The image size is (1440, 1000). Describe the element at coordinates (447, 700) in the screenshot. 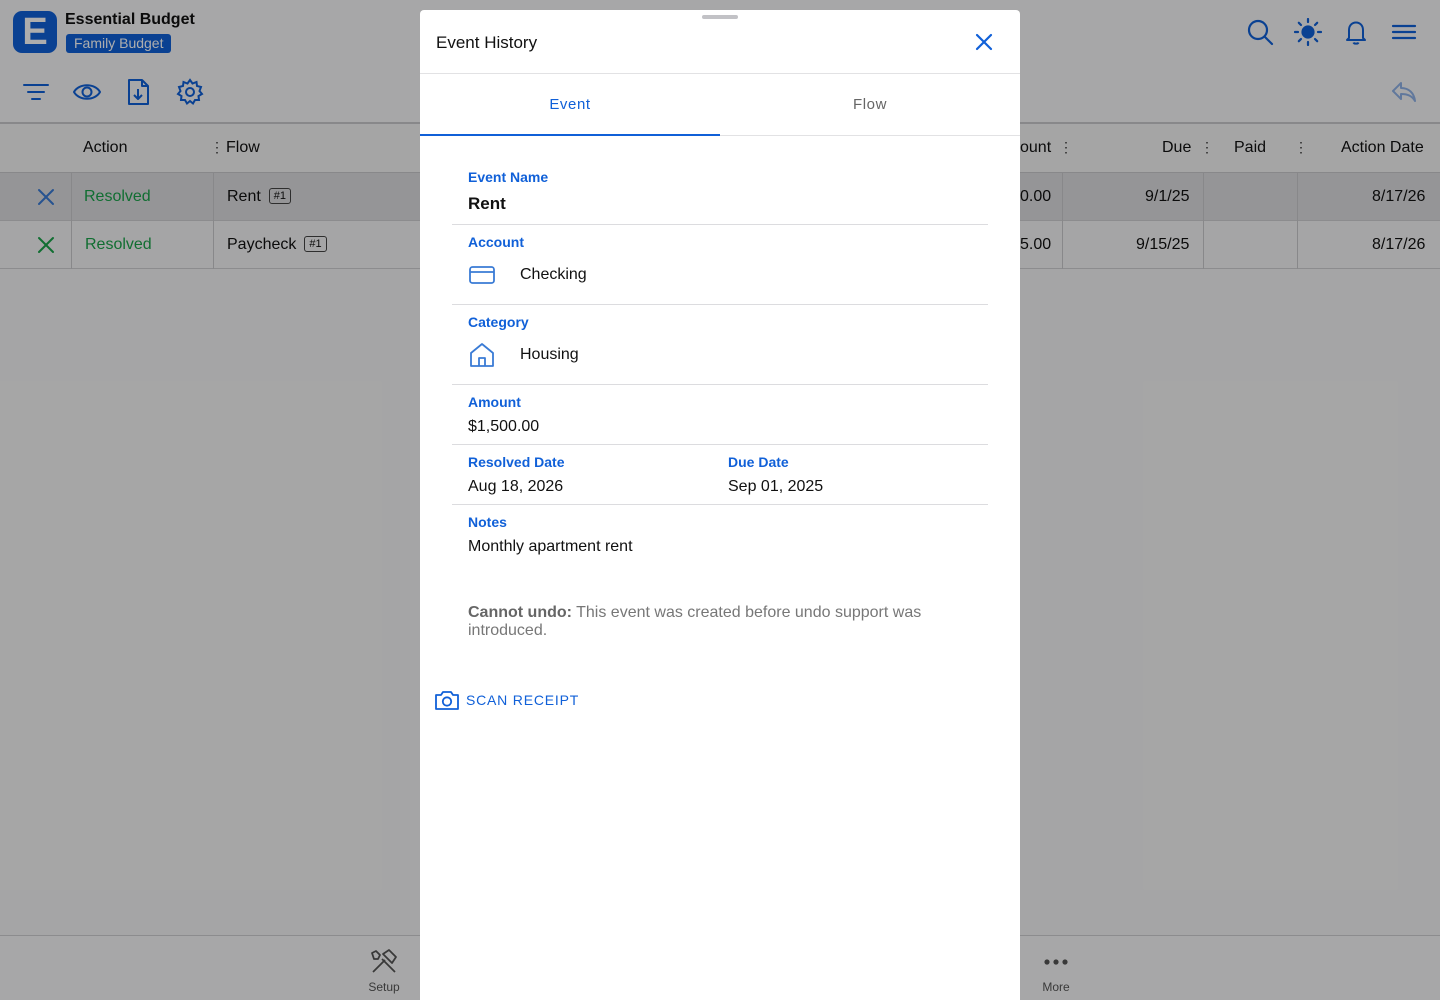

I see `camera-icon` at that location.